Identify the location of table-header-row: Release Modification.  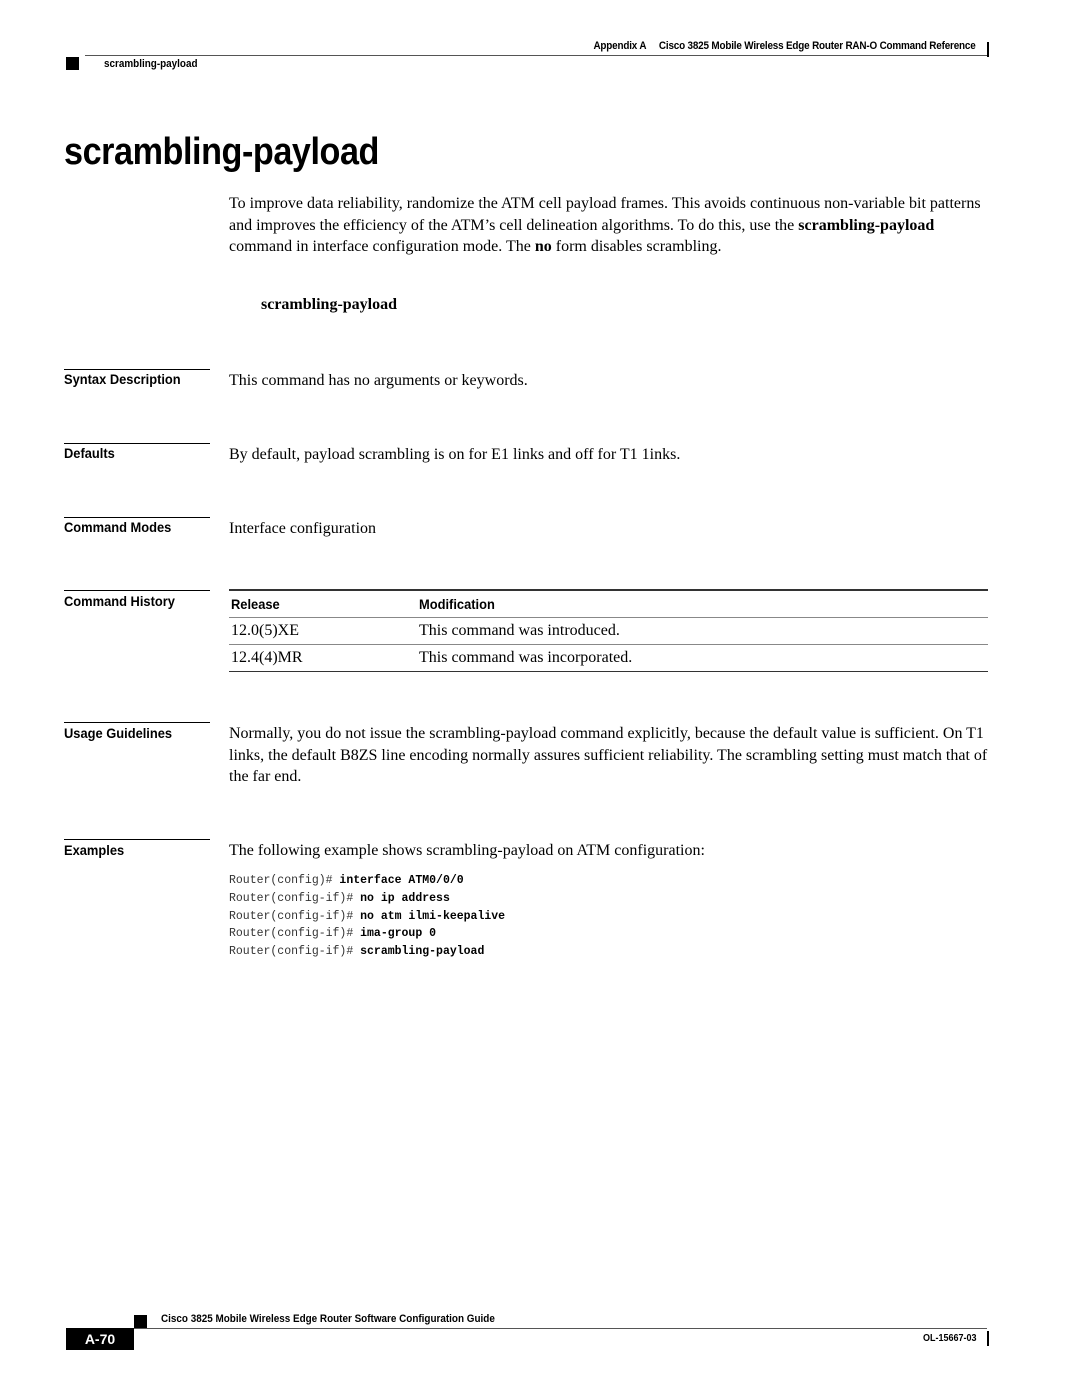
(608, 604).